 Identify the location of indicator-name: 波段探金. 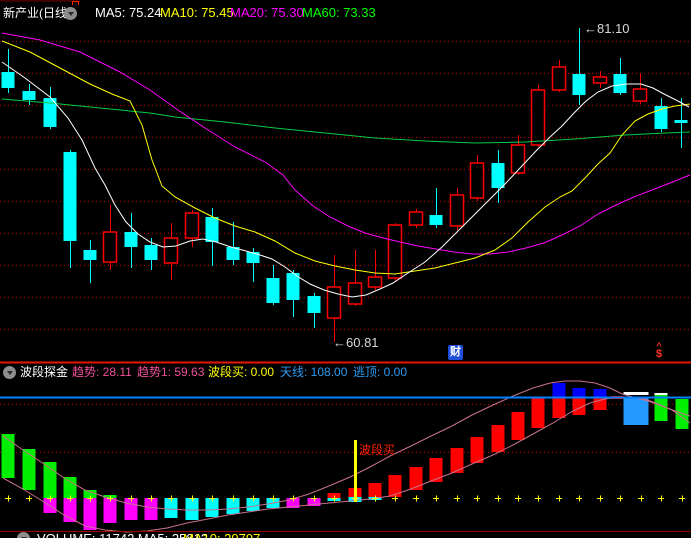
(44, 372).